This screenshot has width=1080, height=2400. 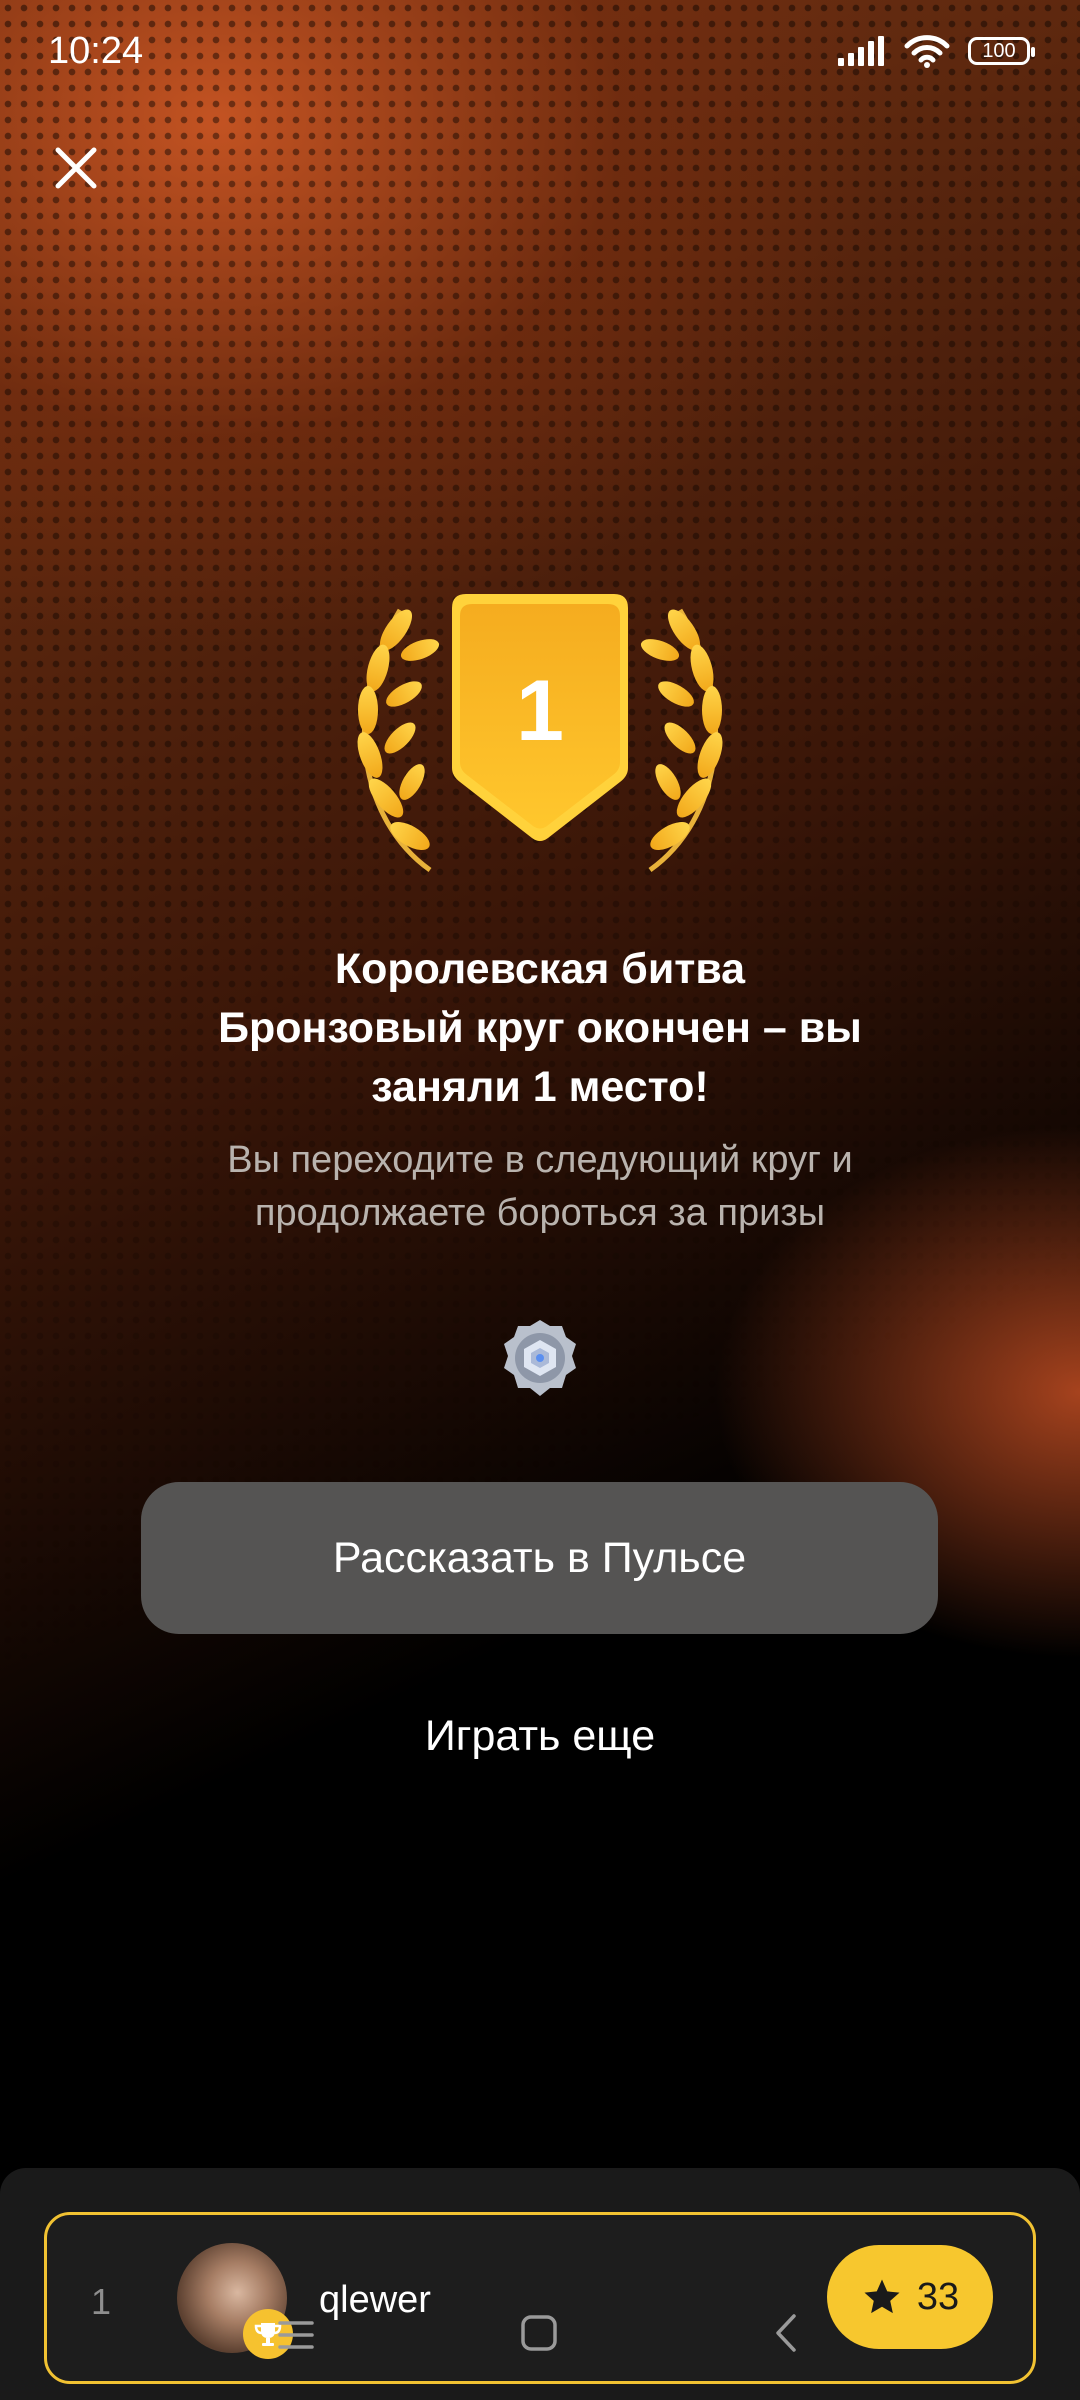 I want to click on home-icon, so click(x=539, y=2333).